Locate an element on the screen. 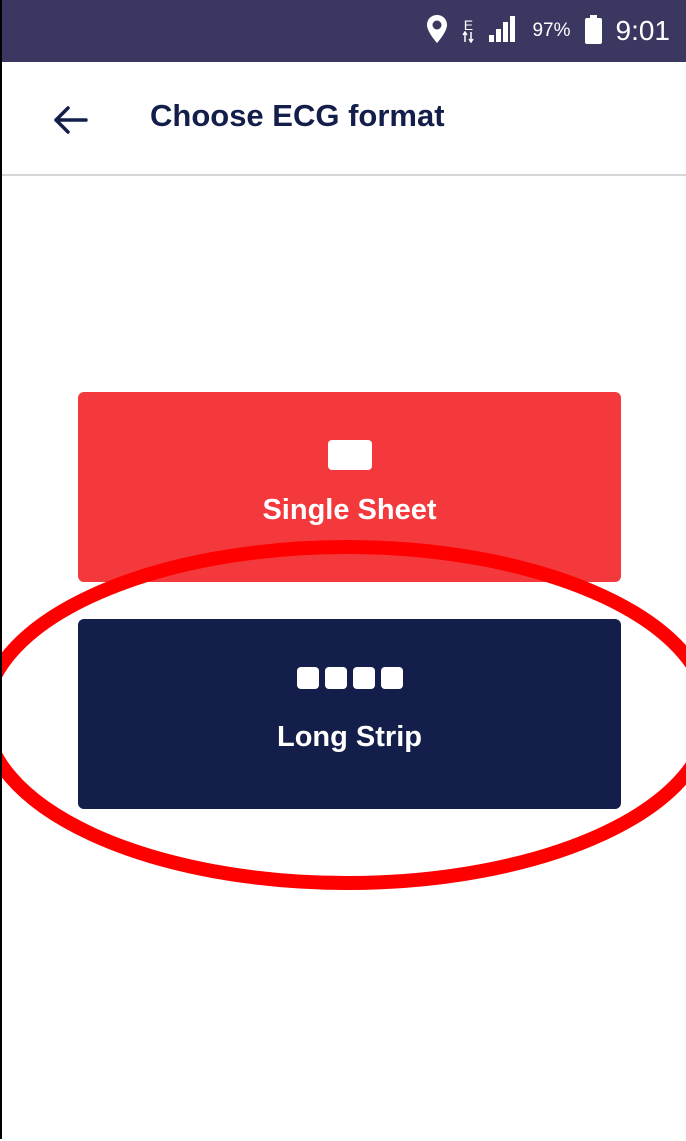  data-arrows-icon is located at coordinates (468, 37).